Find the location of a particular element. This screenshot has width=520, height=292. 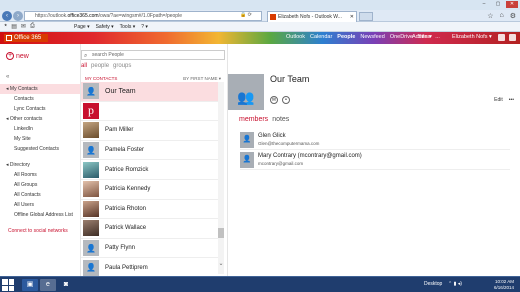

email-group-icon: ✉ is located at coordinates (274, 100).